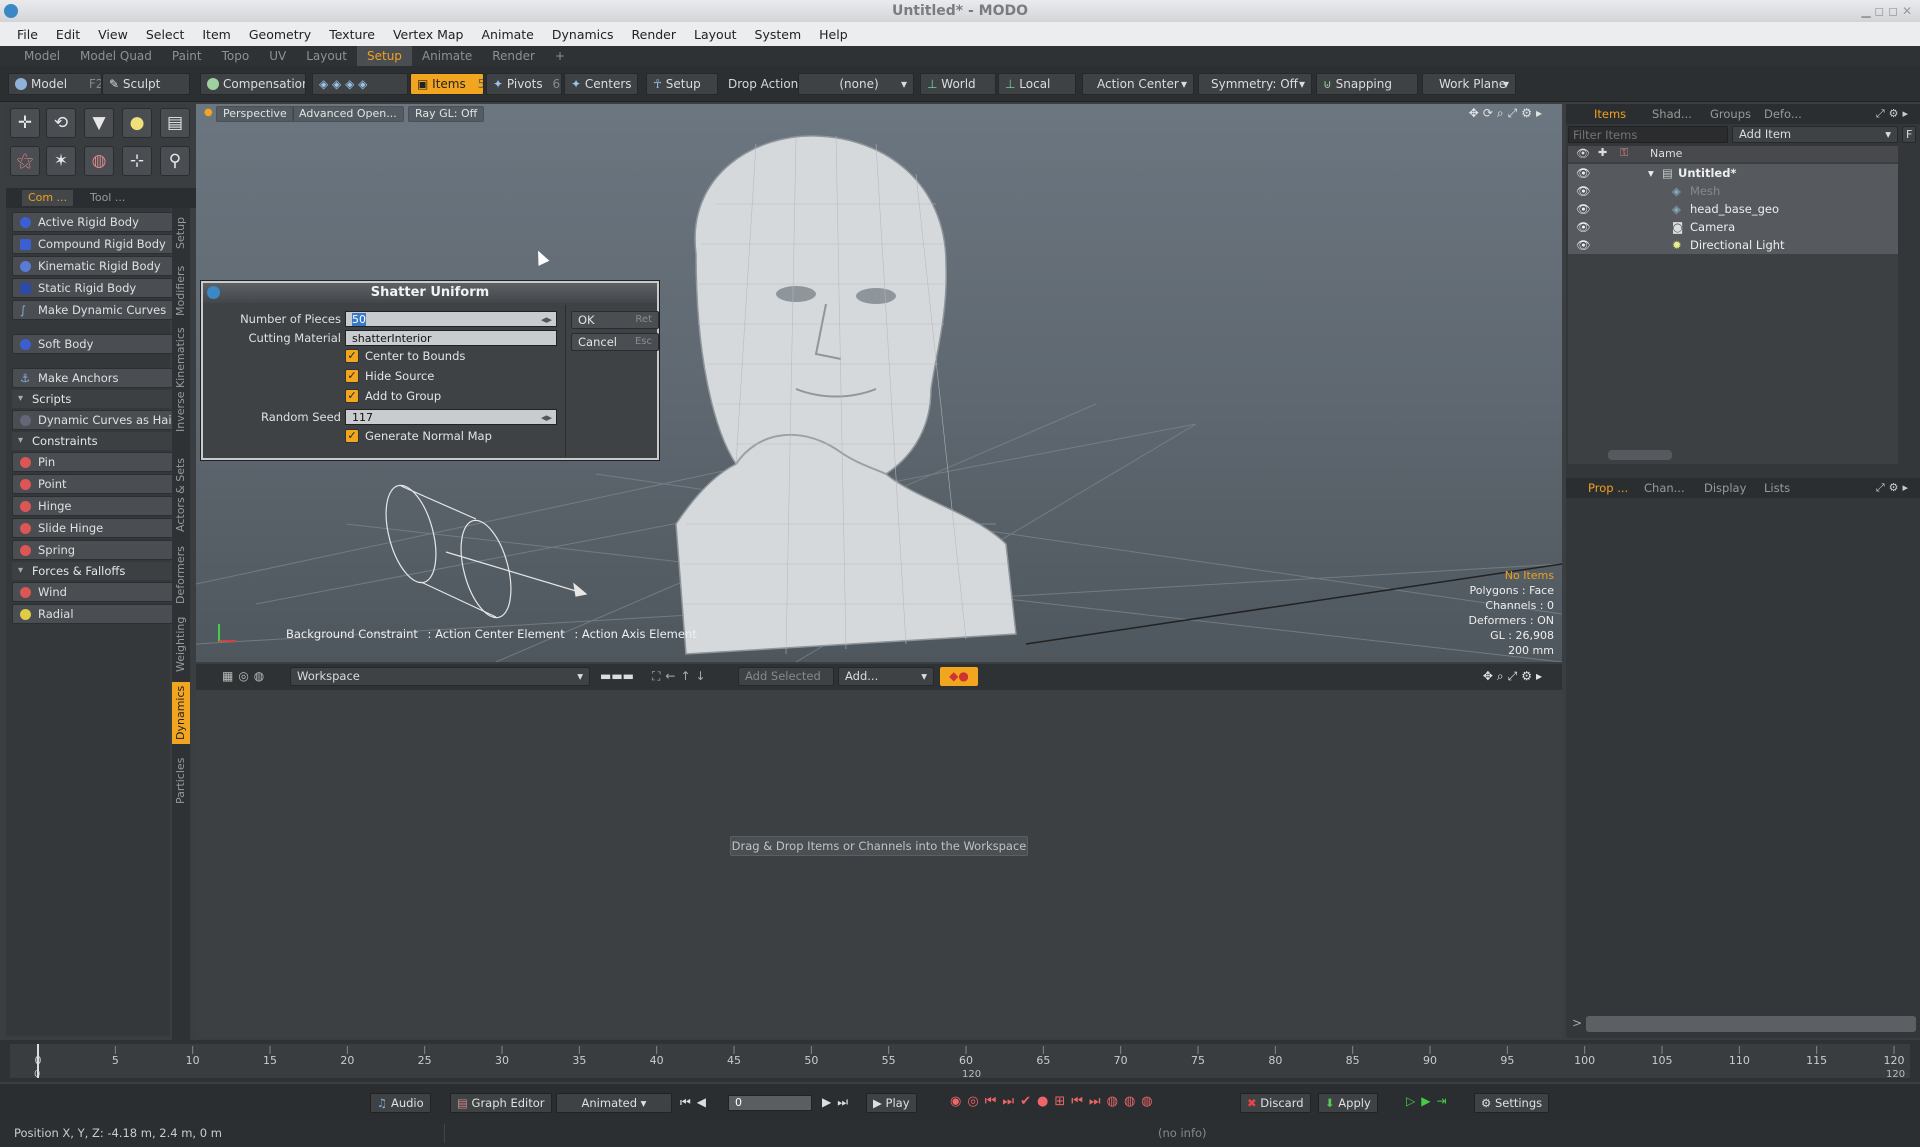 Image resolution: width=1920 pixels, height=1147 pixels. What do you see at coordinates (1909, 134) in the screenshot?
I see `filter-f-button: F` at bounding box center [1909, 134].